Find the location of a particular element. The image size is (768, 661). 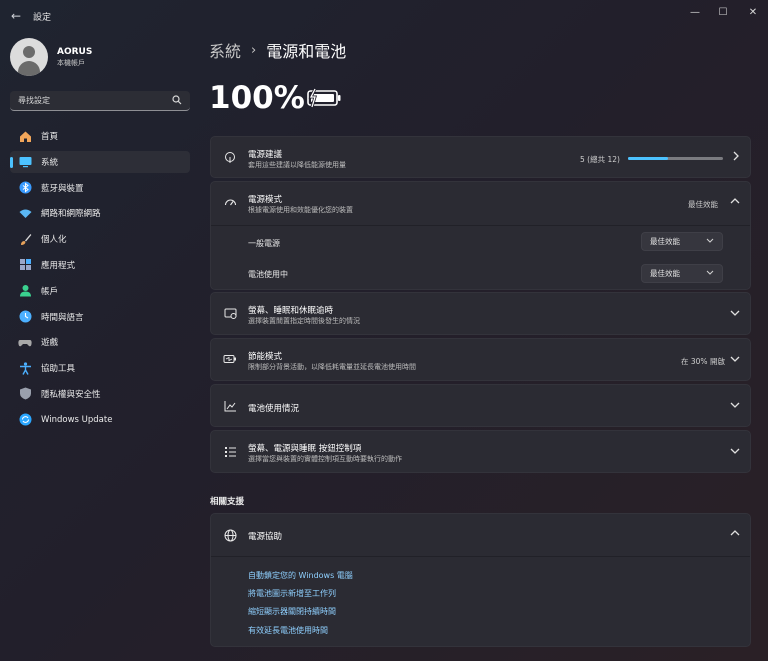

sidebar-item-label: Windows Update is located at coordinates (77, 419).